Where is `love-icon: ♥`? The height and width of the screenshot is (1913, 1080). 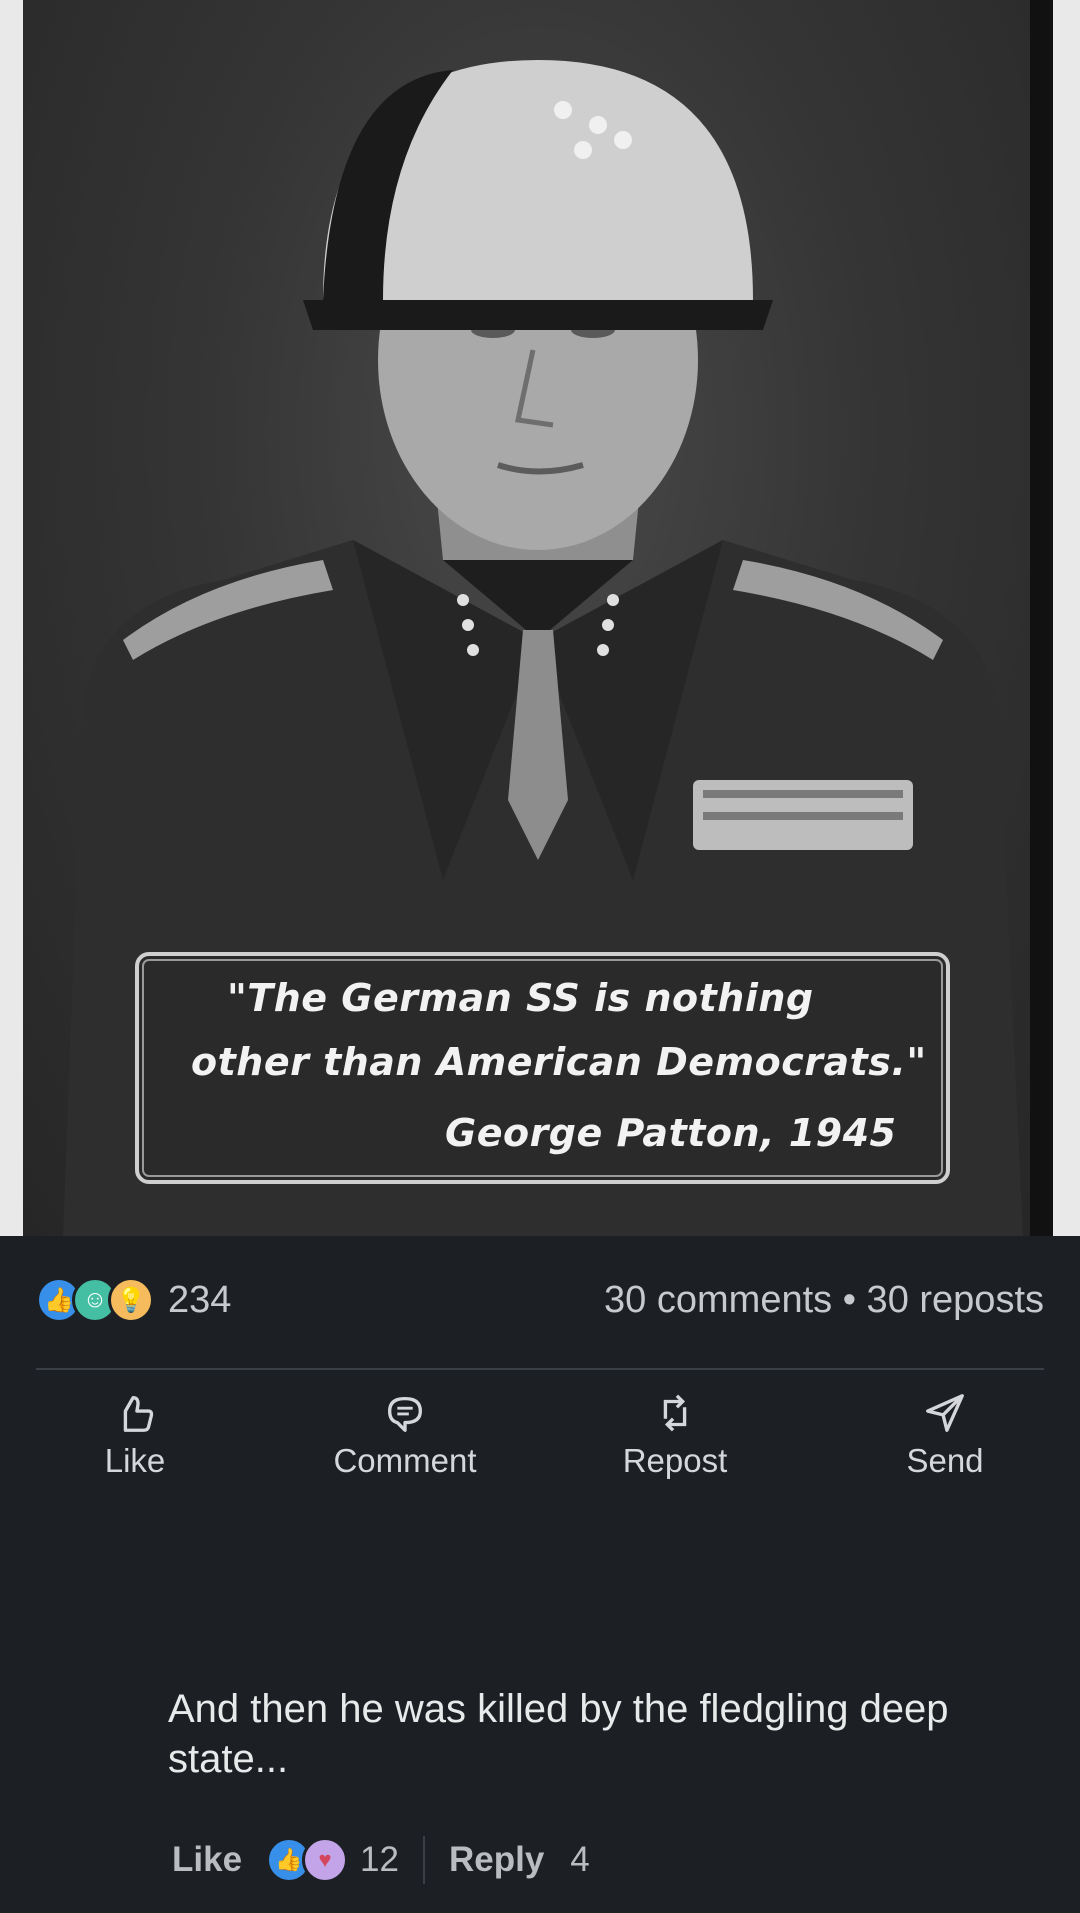 love-icon: ♥ is located at coordinates (325, 1860).